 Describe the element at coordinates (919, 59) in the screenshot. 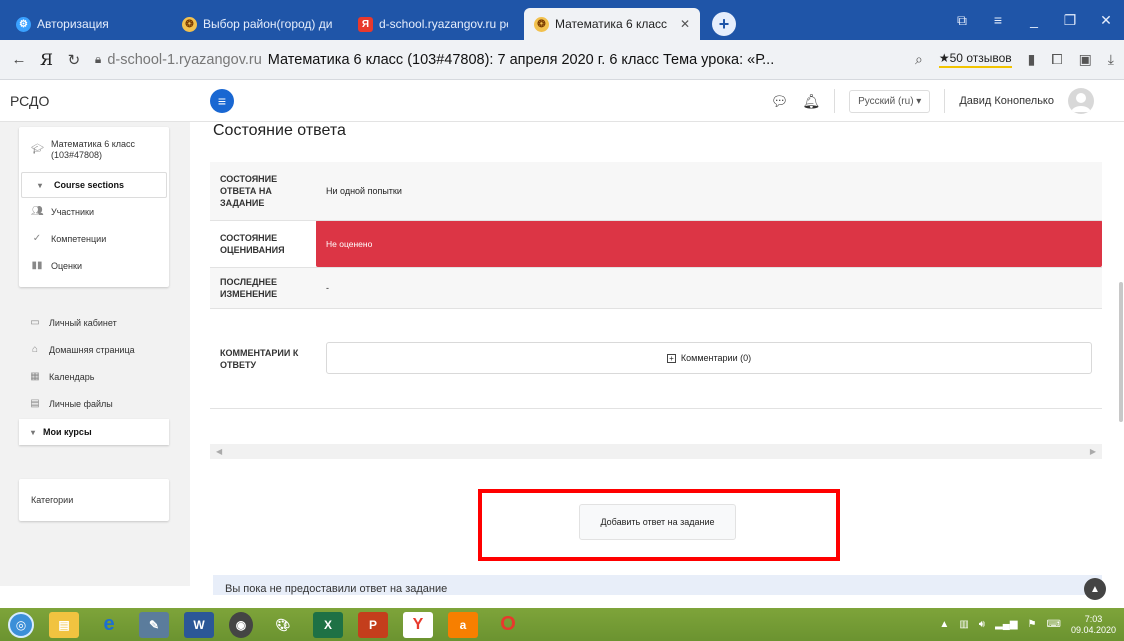

I see `search-icon: ⌕` at that location.